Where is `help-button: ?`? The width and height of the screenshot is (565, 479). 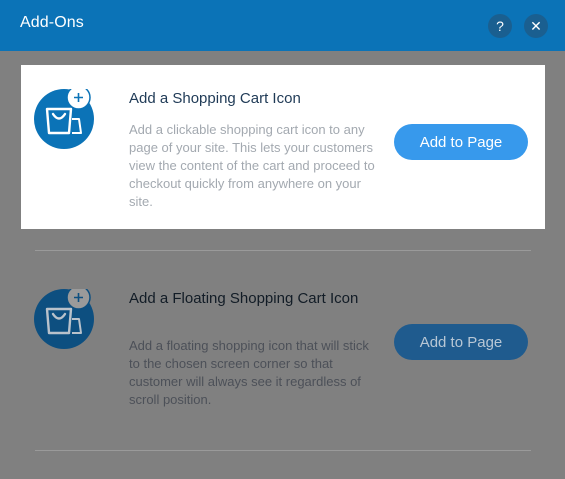 help-button: ? is located at coordinates (500, 26).